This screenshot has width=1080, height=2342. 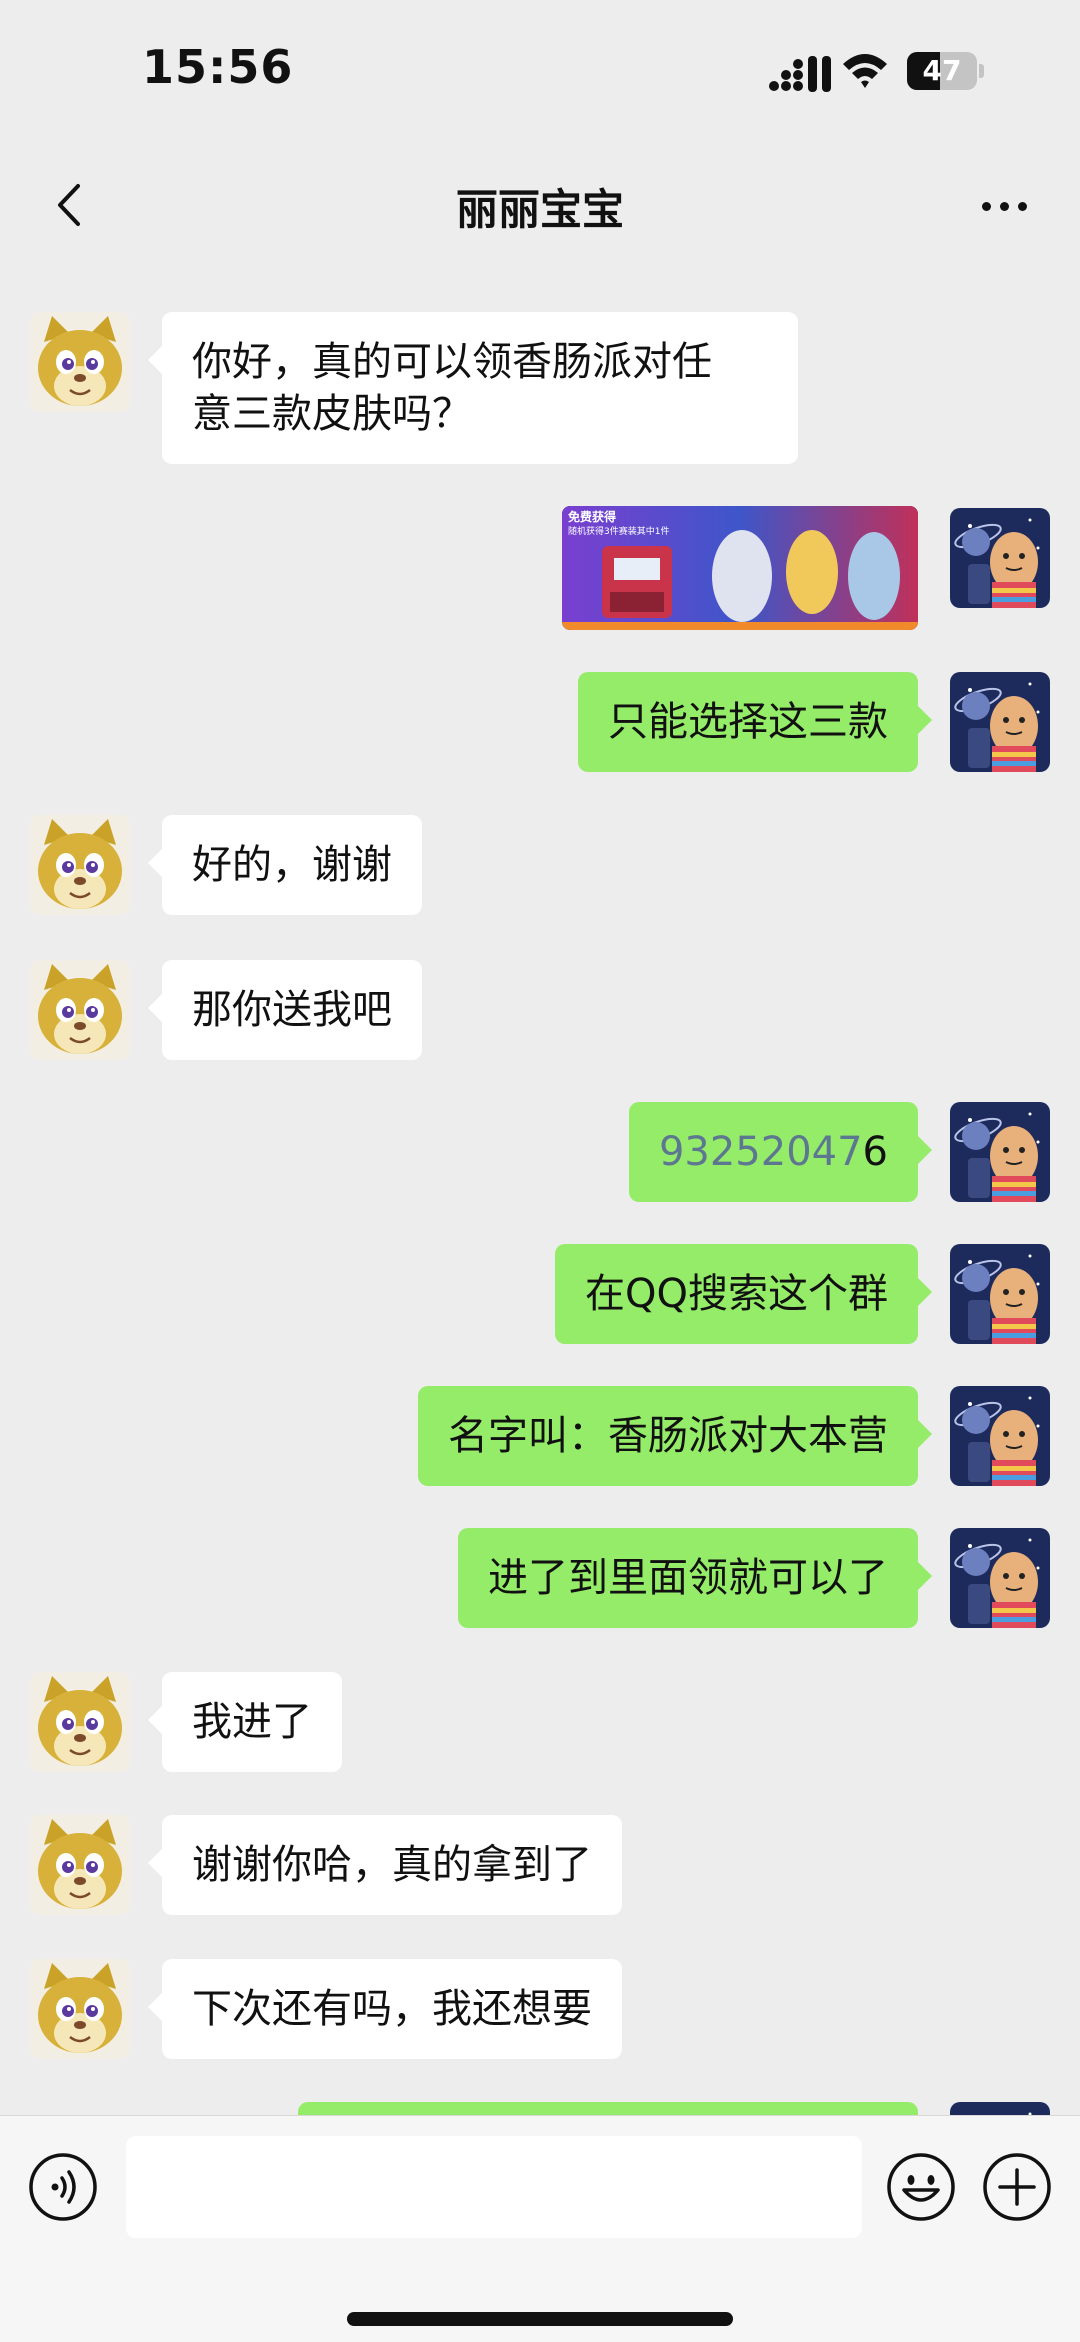 What do you see at coordinates (494, 2187) in the screenshot?
I see `message-input` at bounding box center [494, 2187].